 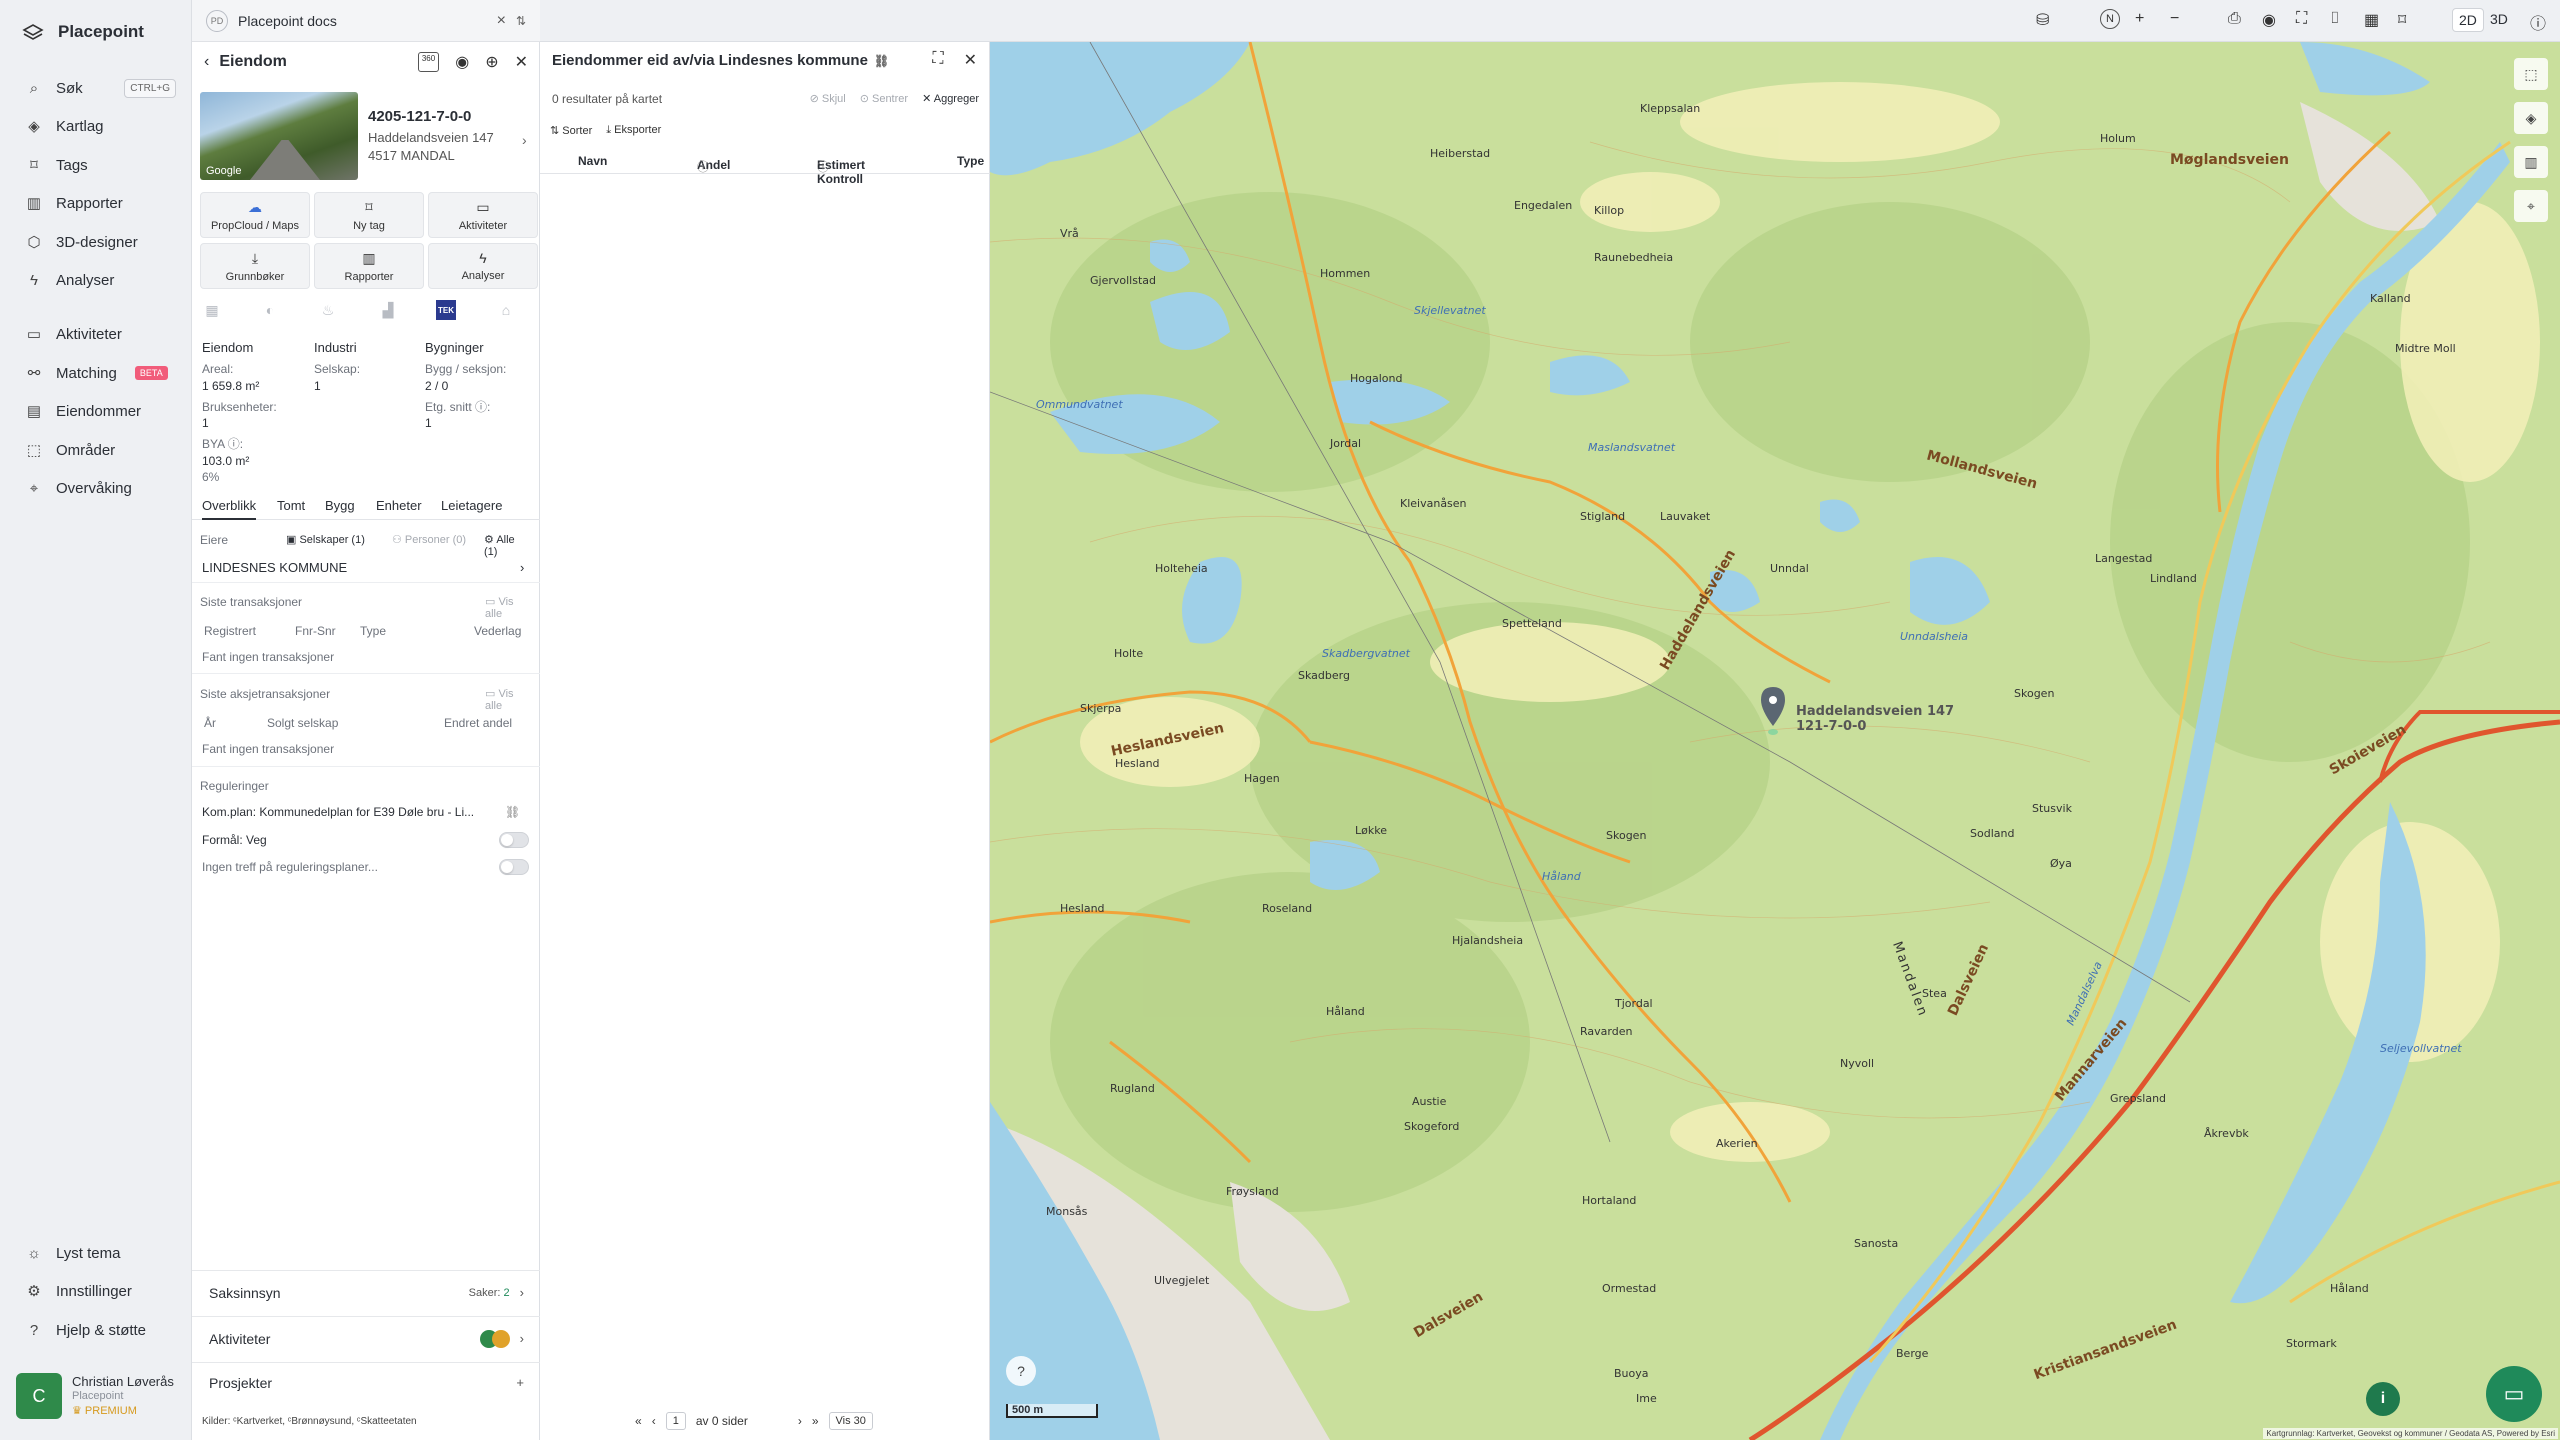 I want to click on info-button: i, so click(x=2383, y=1399).